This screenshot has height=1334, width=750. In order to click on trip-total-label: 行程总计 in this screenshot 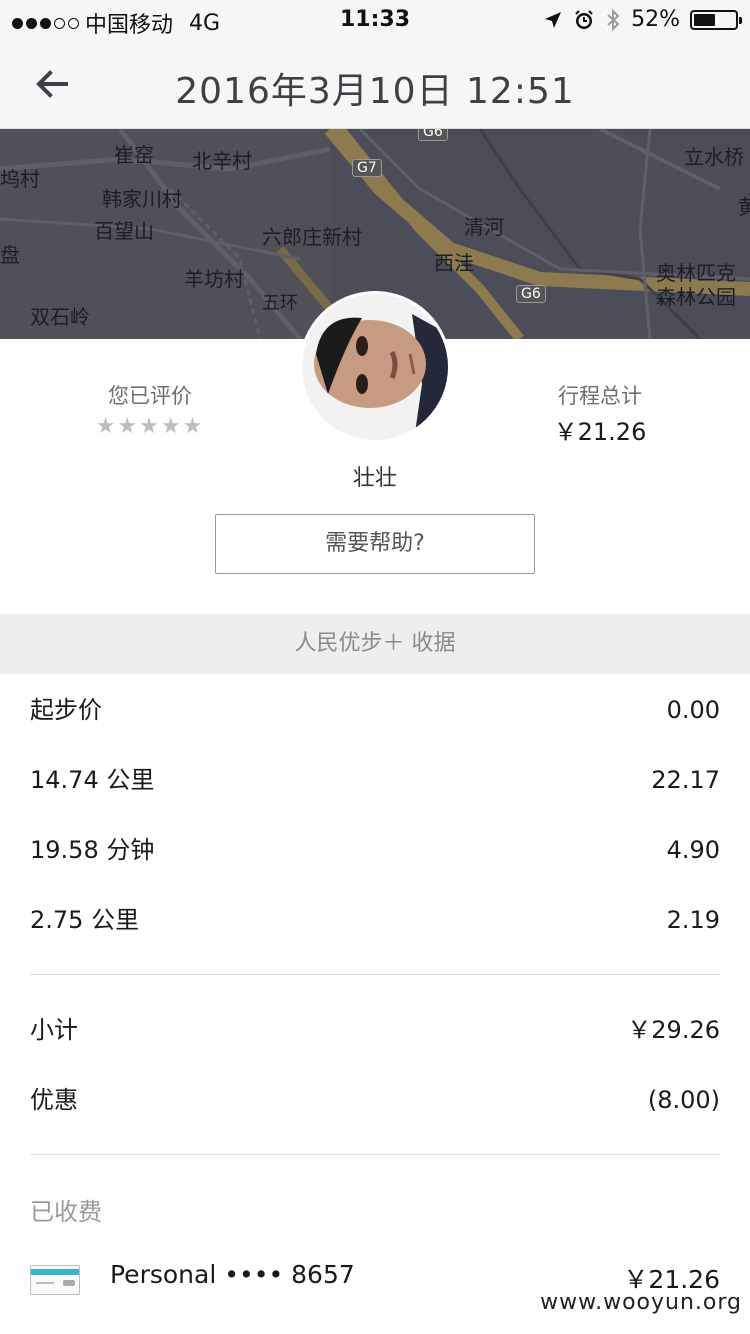, I will do `click(600, 396)`.